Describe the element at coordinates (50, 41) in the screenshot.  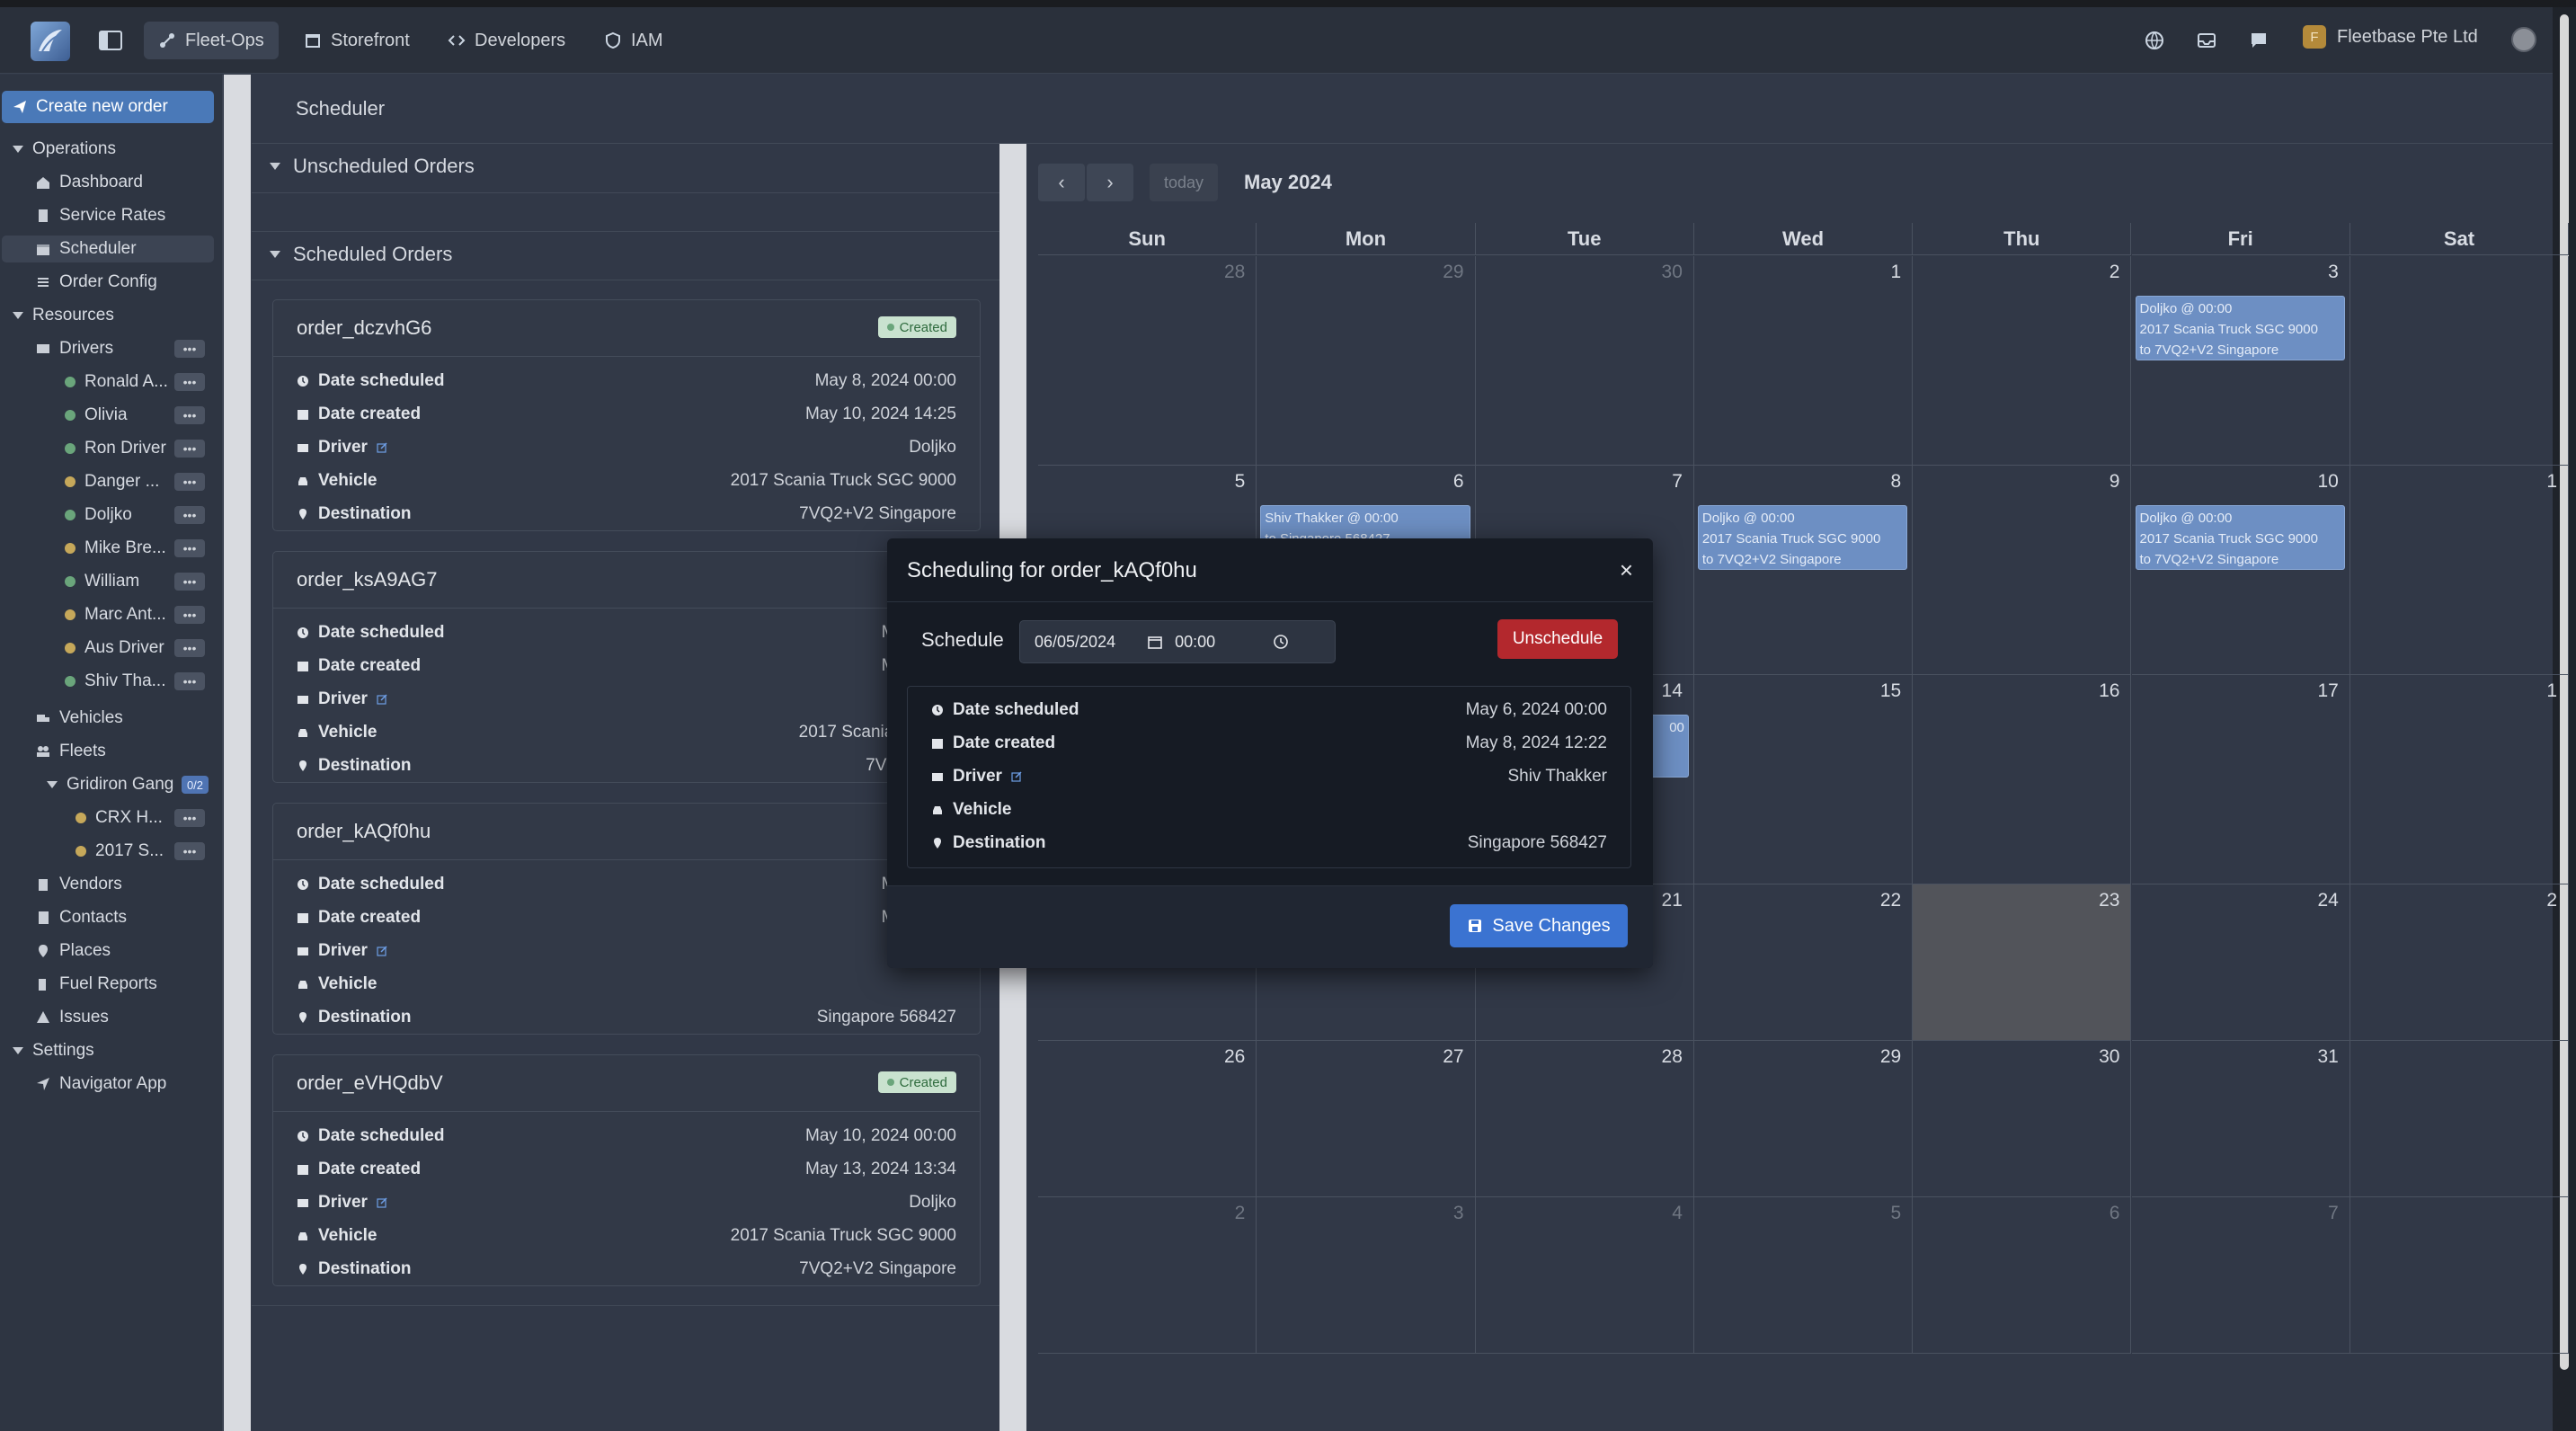
I see `fleetbase-logo` at that location.